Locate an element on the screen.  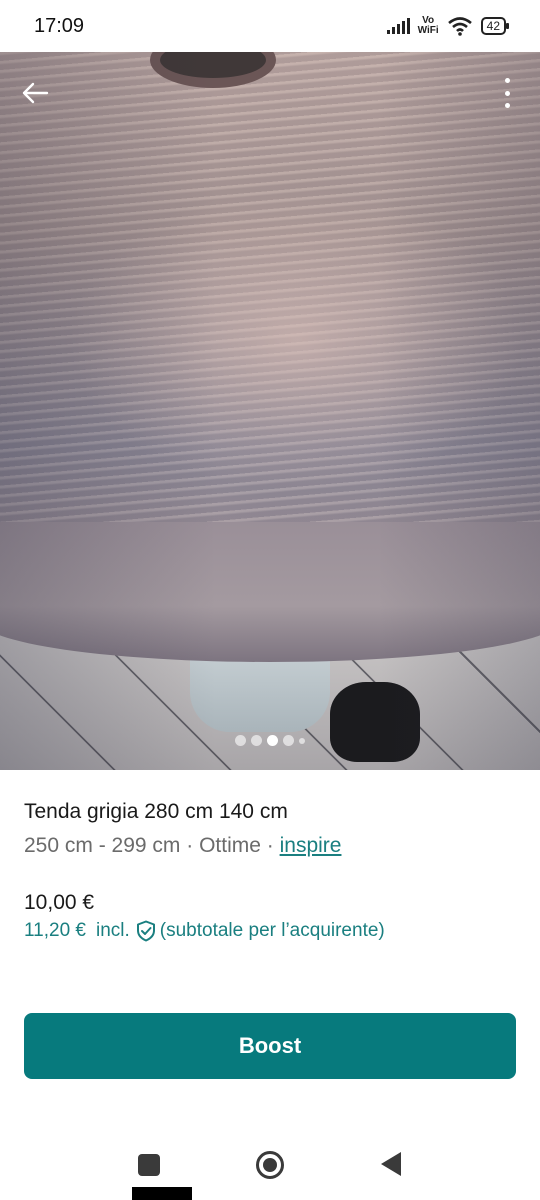
item-condition: Ottime is located at coordinates (230, 845).